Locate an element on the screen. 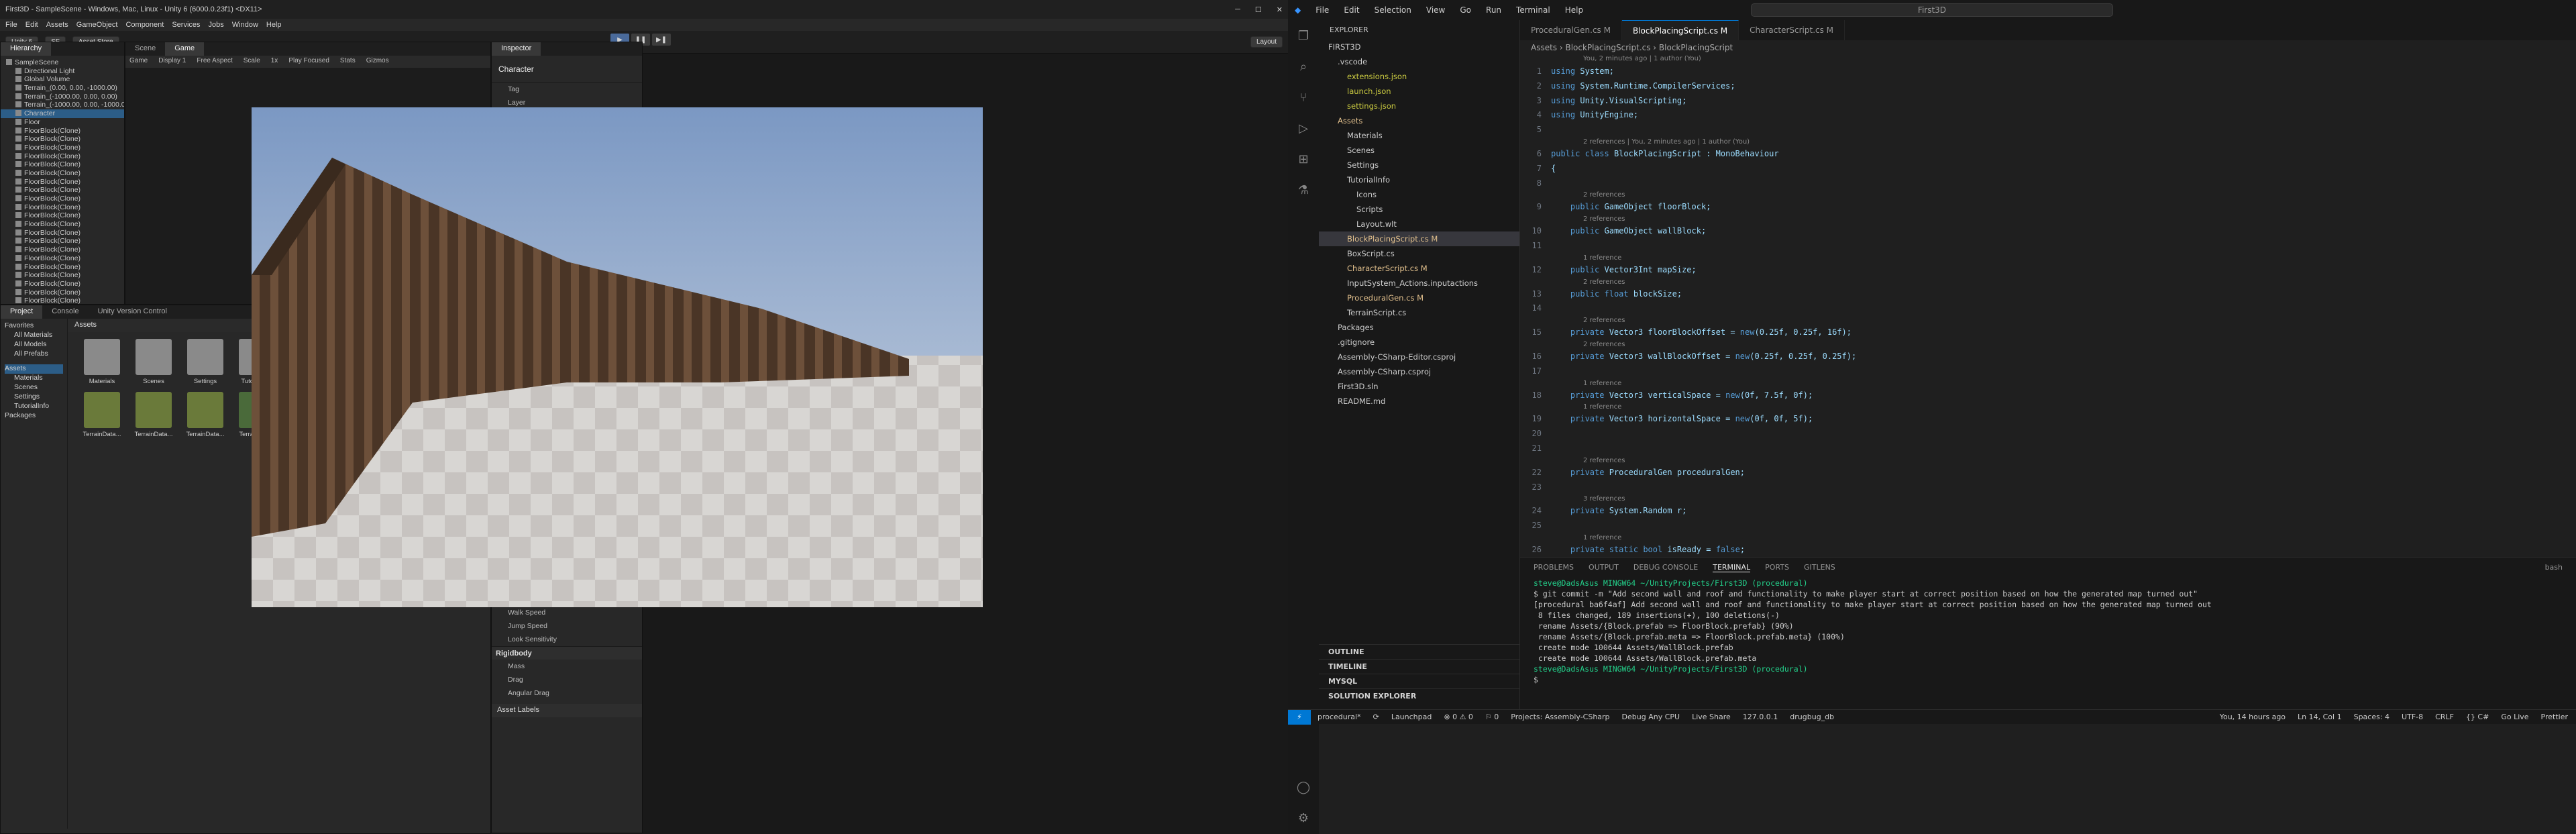  project-tree-item: TutorialInfo is located at coordinates (34, 406).